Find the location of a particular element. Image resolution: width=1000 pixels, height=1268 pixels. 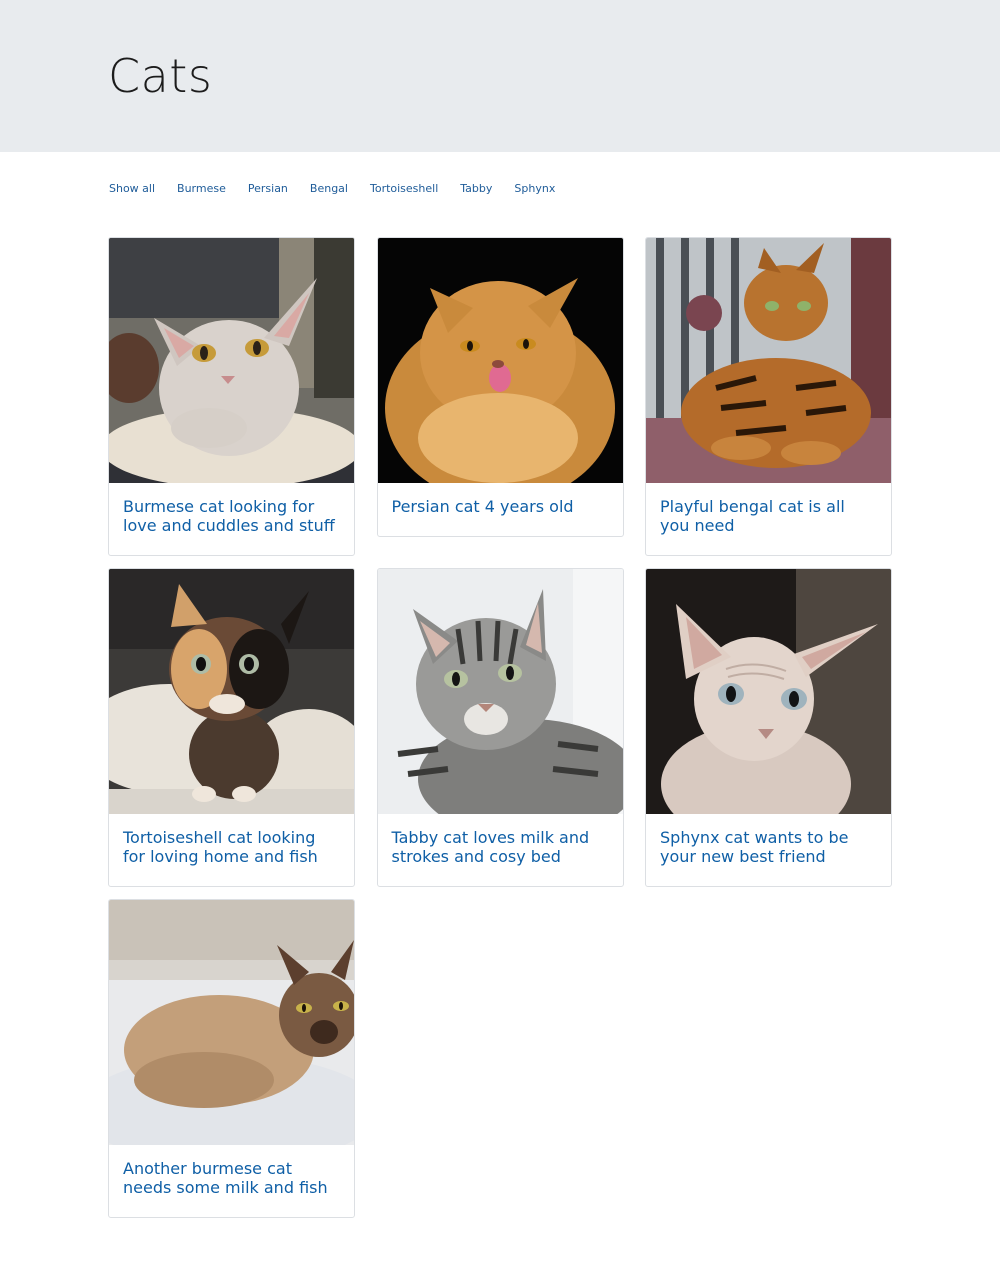

burmese-cat-photo is located at coordinates (231, 360).